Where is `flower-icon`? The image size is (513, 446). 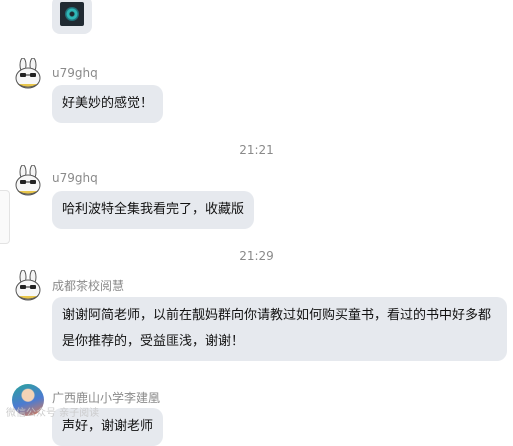 flower-icon is located at coordinates (72, 14).